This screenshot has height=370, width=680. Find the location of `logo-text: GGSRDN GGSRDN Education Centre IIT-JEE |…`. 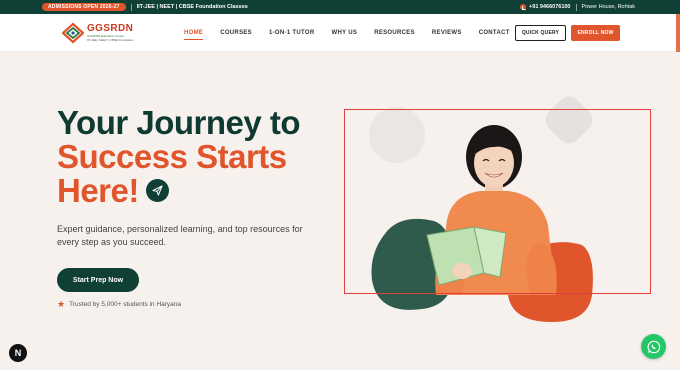

logo-text: GGSRDN GGSRDN Education Centre IIT-JEE |… is located at coordinates (110, 33).